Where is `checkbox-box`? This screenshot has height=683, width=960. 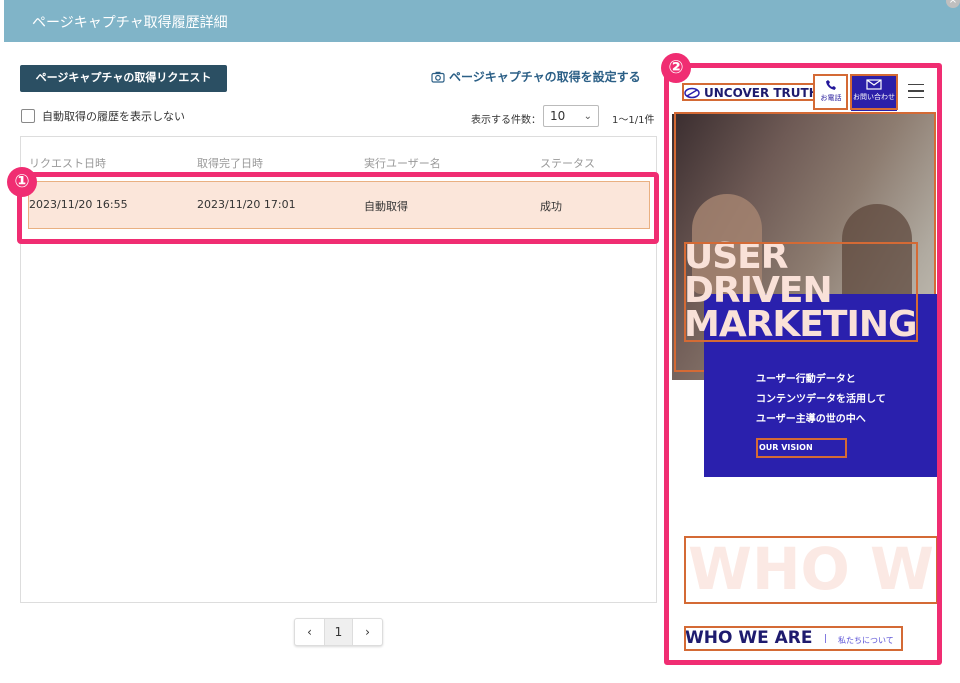
checkbox-box is located at coordinates (28, 116).